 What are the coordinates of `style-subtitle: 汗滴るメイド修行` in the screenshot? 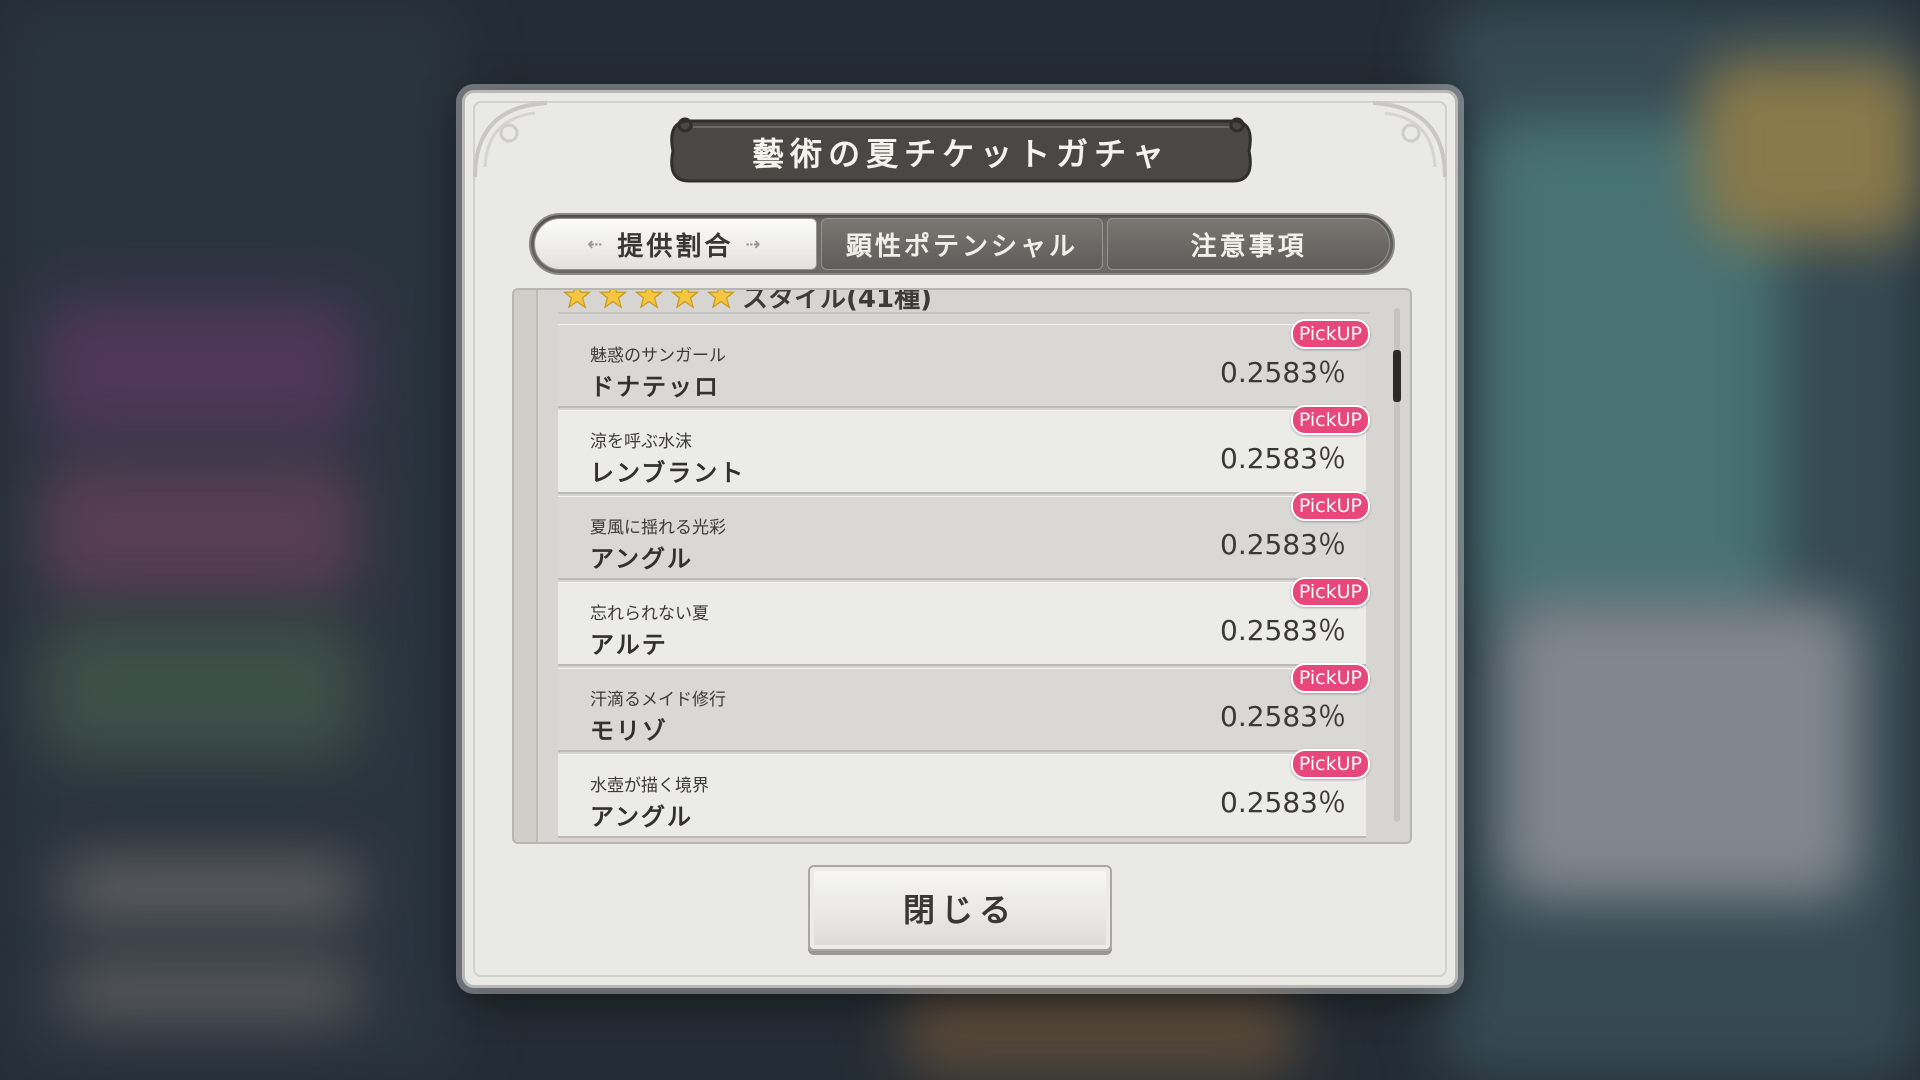 It's located at (658, 700).